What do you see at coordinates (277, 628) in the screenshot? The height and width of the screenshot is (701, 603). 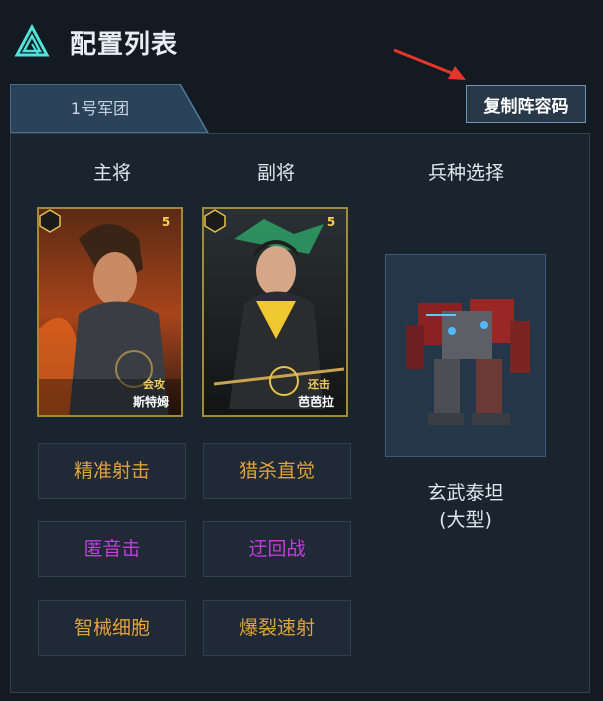 I see `deputy-skill-3: 爆裂速射` at bounding box center [277, 628].